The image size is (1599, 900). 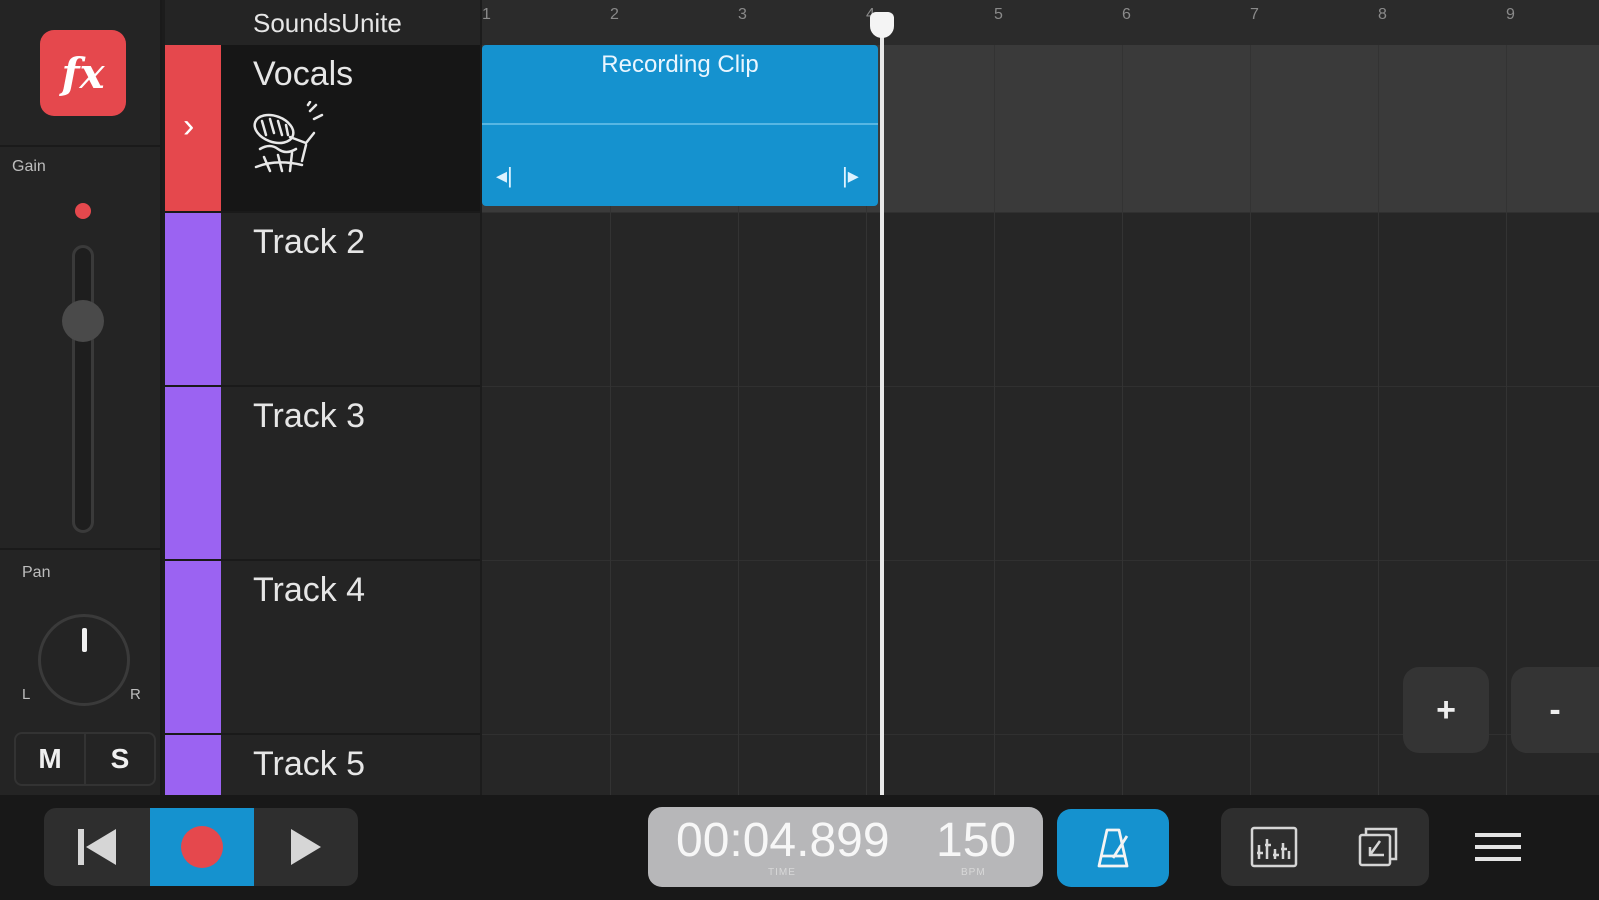 What do you see at coordinates (322, 648) in the screenshot?
I see `track-header-track-4: Track 4` at bounding box center [322, 648].